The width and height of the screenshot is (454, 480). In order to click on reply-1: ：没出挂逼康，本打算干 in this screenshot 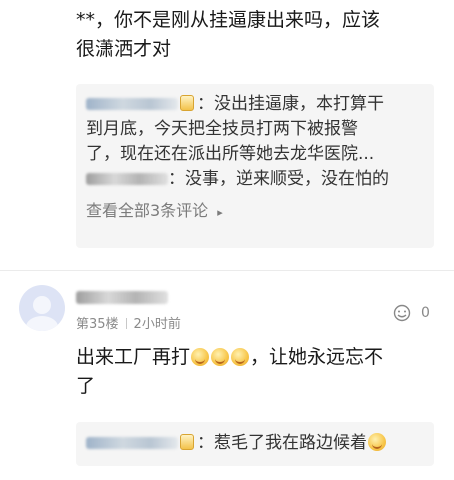, I will do `click(255, 104)`.